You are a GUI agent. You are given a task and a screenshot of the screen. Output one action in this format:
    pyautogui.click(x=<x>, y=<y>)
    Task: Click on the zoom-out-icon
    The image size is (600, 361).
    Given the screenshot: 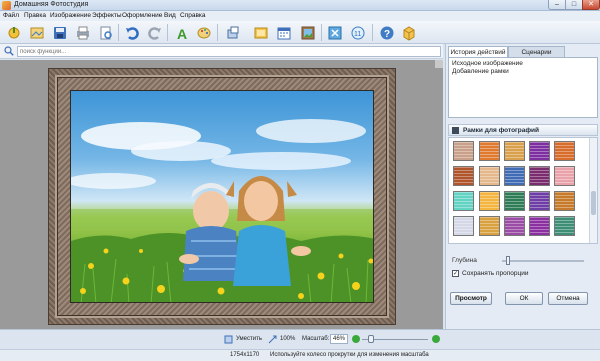 What is the action you would take?
    pyautogui.click(x=356, y=339)
    